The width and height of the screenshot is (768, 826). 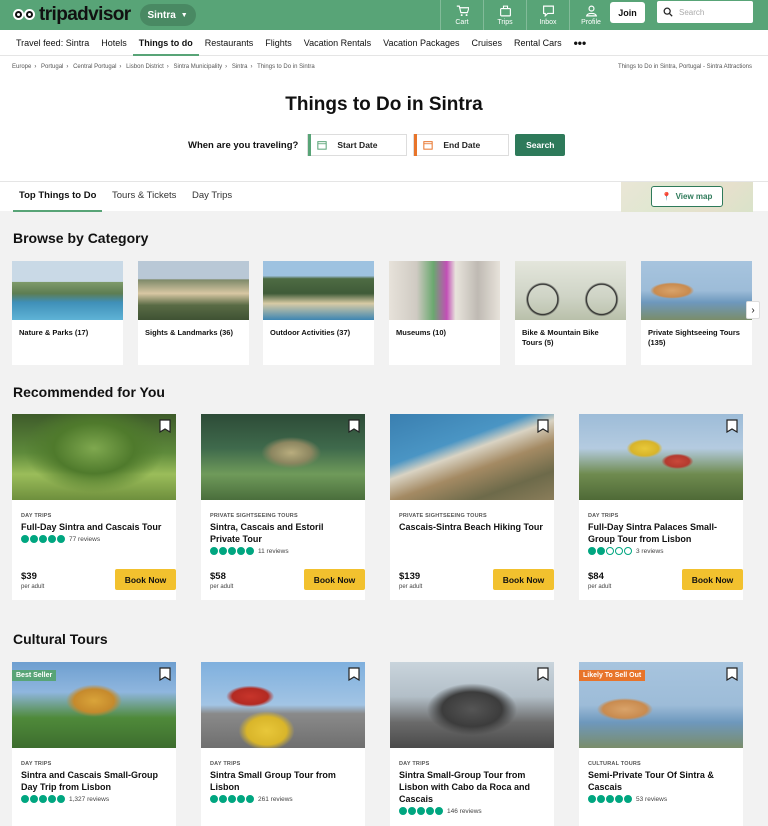 What do you see at coordinates (538, 43) in the screenshot?
I see `nav-rental-cars: Rental Cars` at bounding box center [538, 43].